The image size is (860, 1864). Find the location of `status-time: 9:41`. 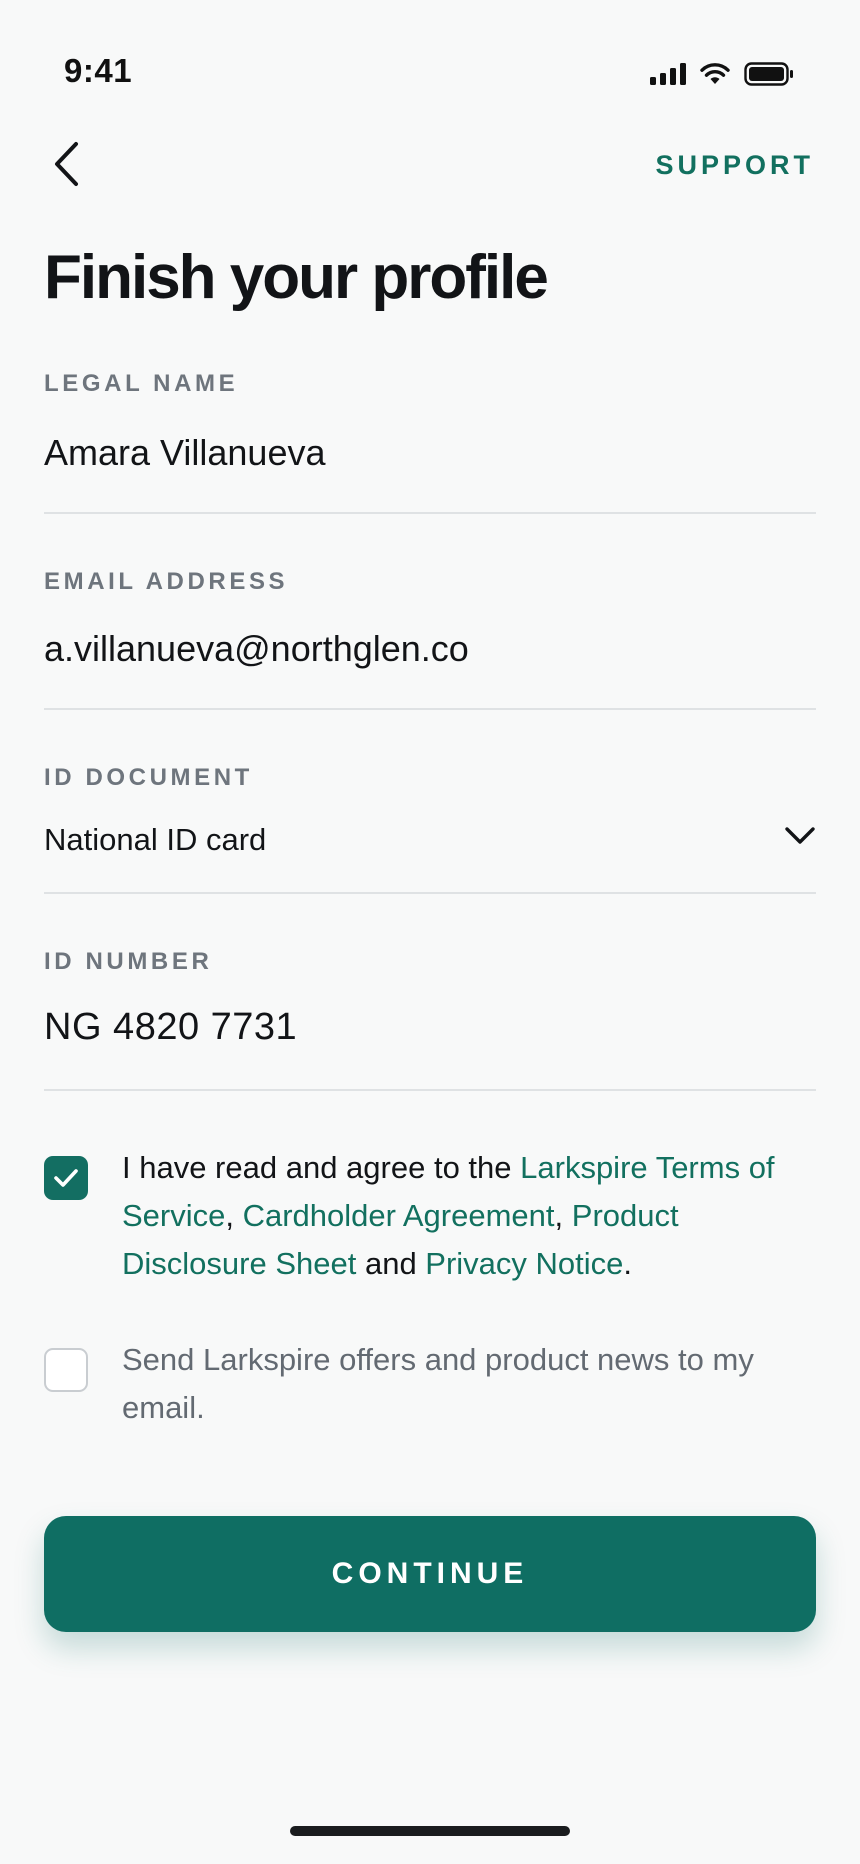

status-time: 9:41 is located at coordinates (98, 70).